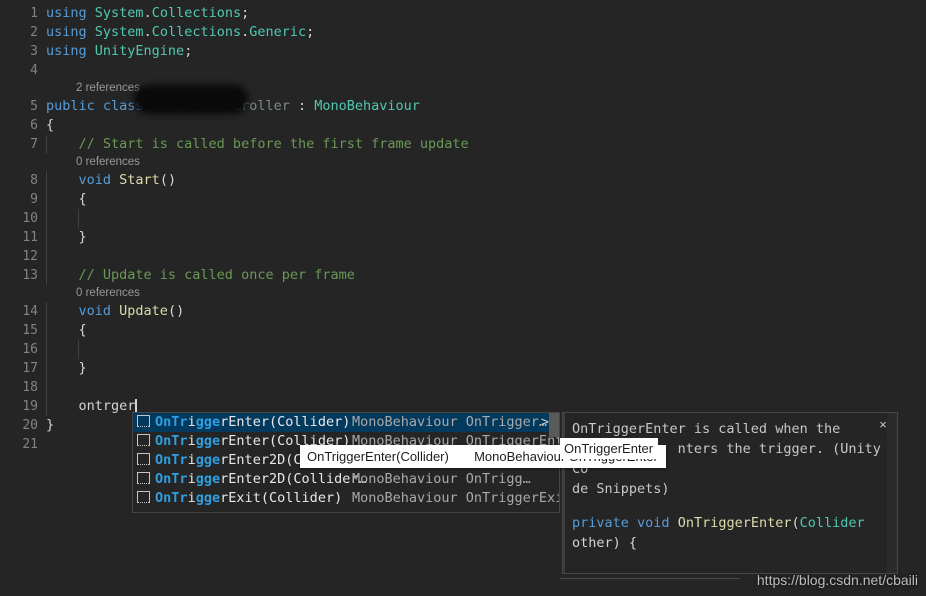 The height and width of the screenshot is (596, 926). I want to click on code-line: 4, so click(463, 70).